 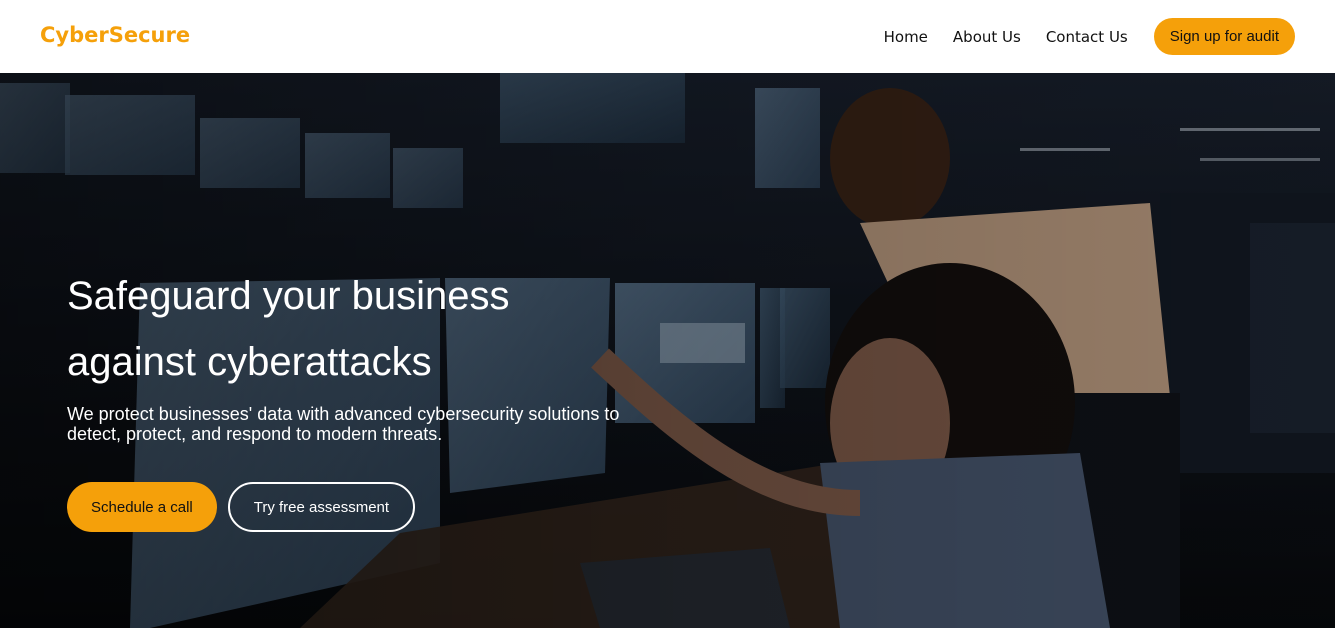 What do you see at coordinates (321, 507) in the screenshot?
I see `free-assessment-button: Try free assessment` at bounding box center [321, 507].